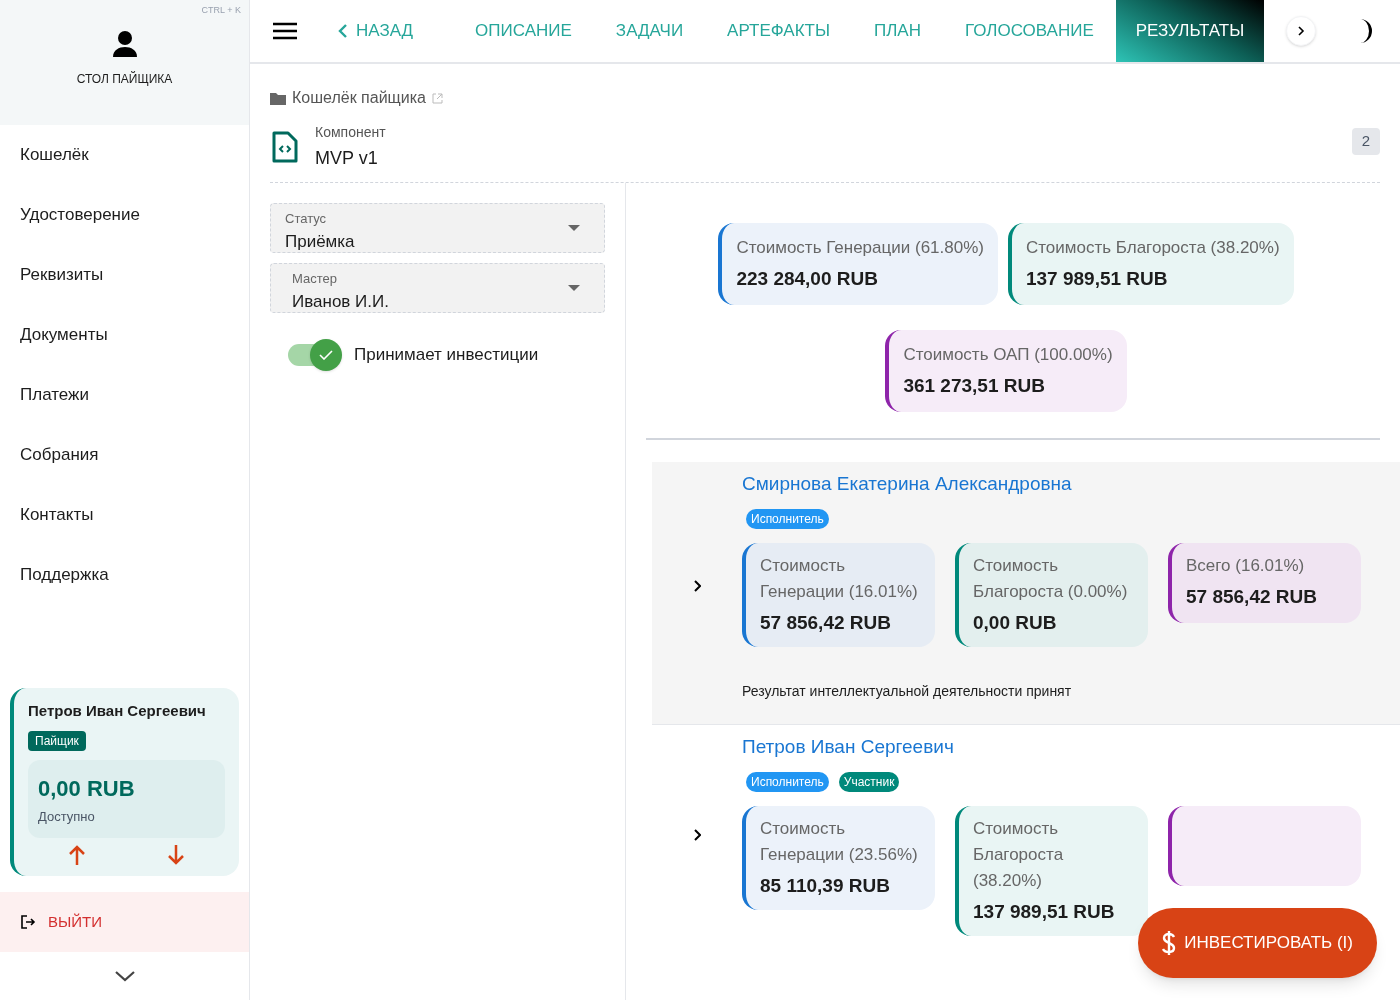  Describe the element at coordinates (124, 922) in the screenshot. I see `logout-button: ВЫЙТИ` at that location.